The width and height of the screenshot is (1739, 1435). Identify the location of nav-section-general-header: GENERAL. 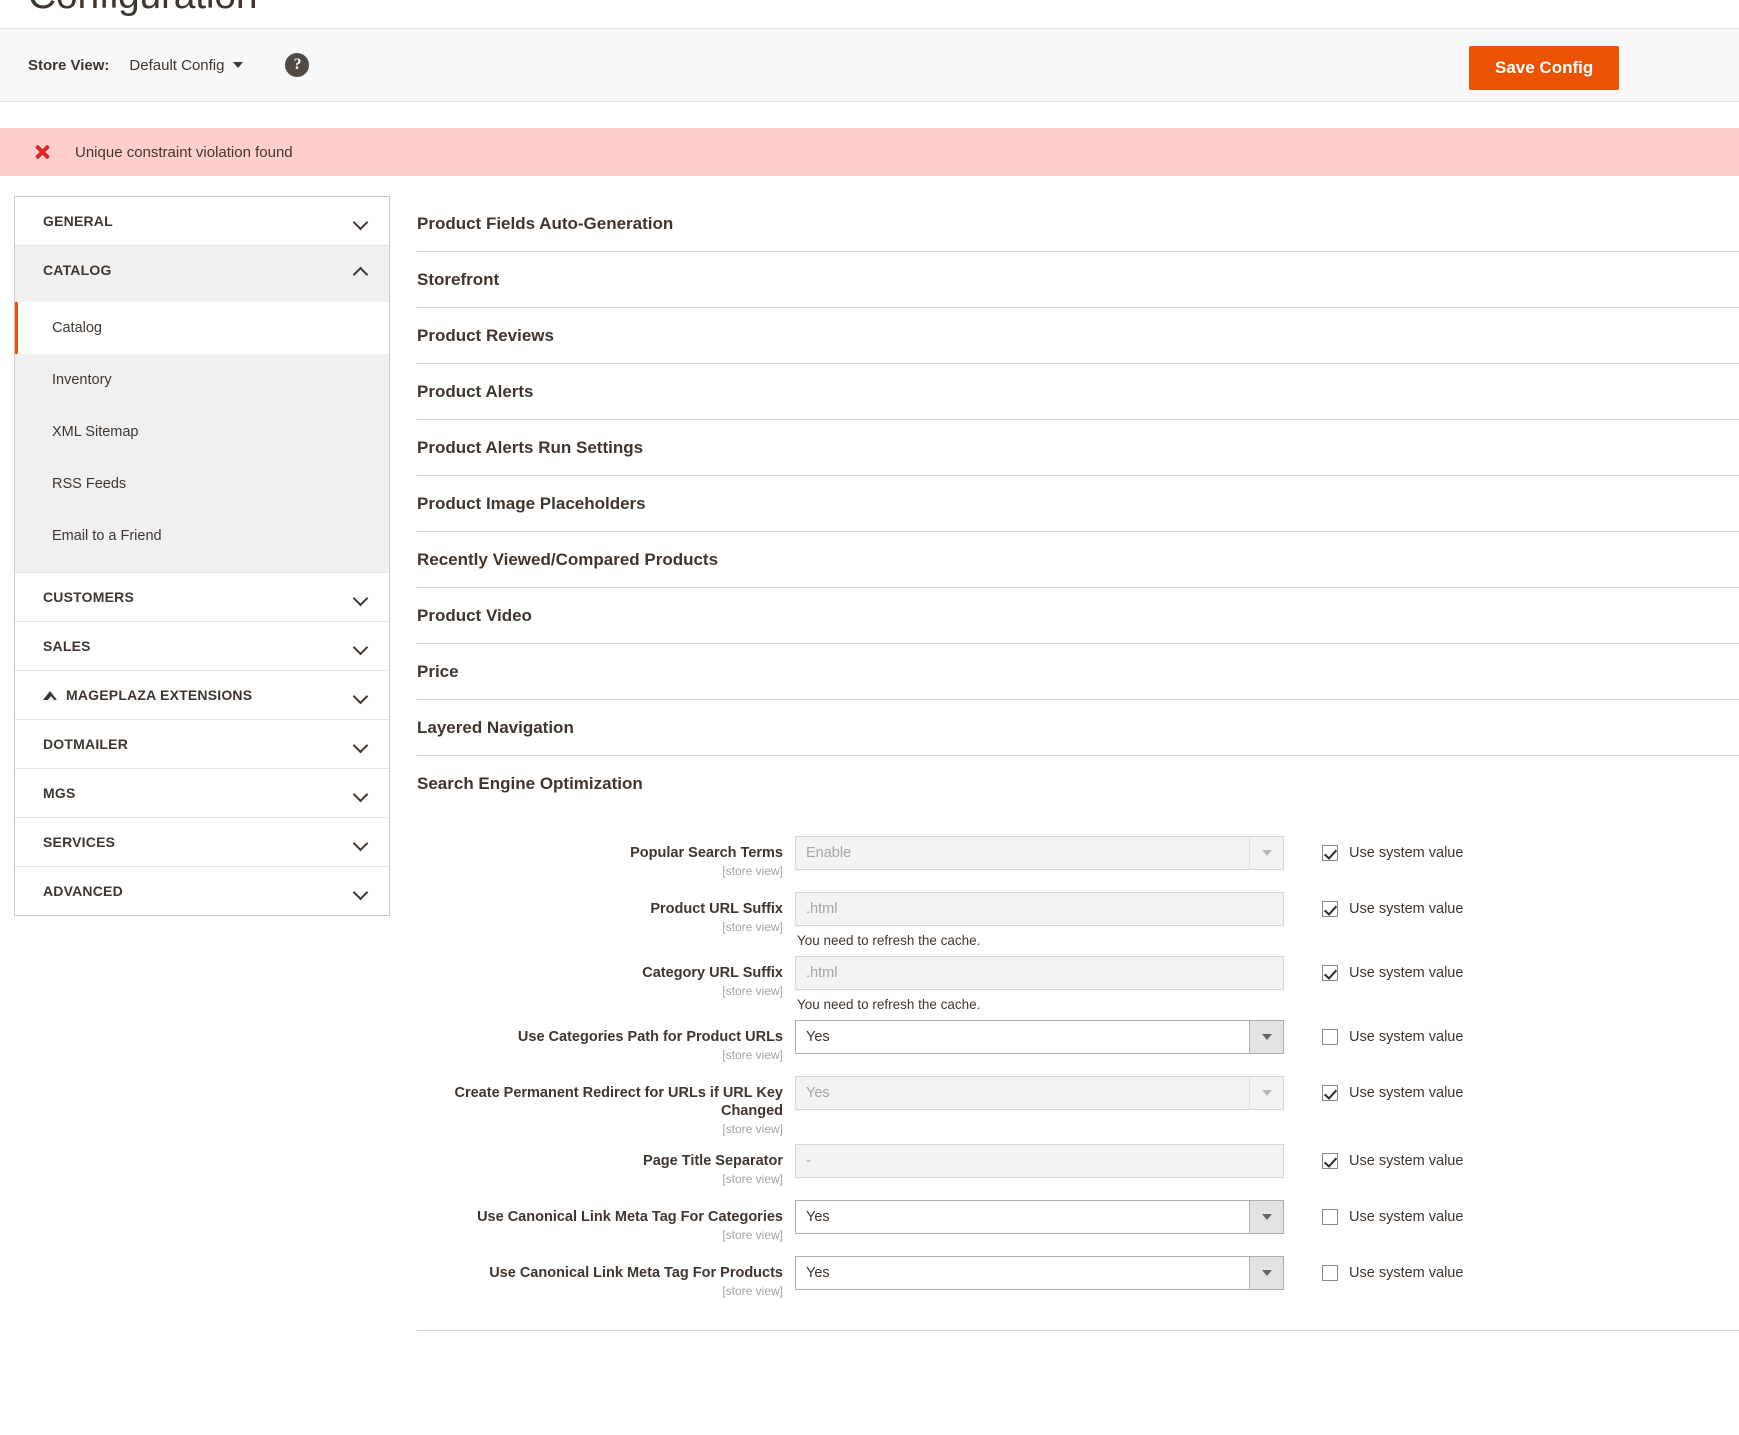
(202, 221).